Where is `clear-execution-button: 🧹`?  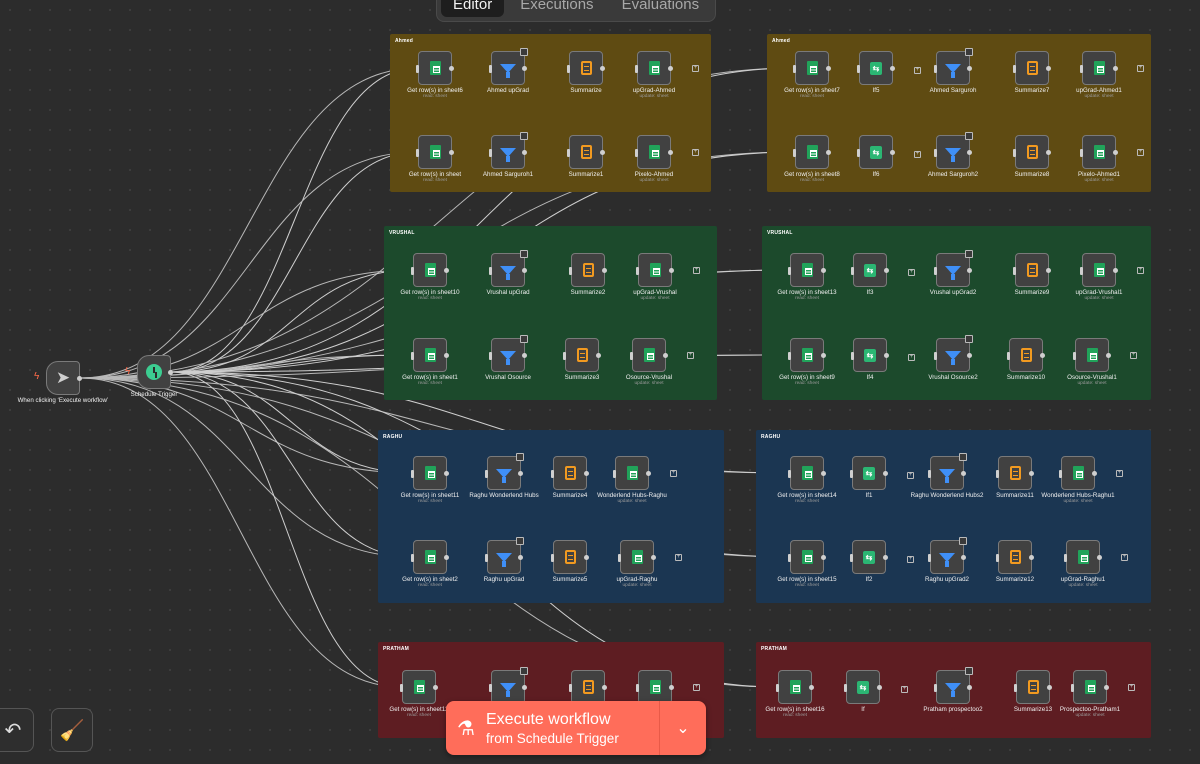
clear-execution-button: 🧹 is located at coordinates (72, 730).